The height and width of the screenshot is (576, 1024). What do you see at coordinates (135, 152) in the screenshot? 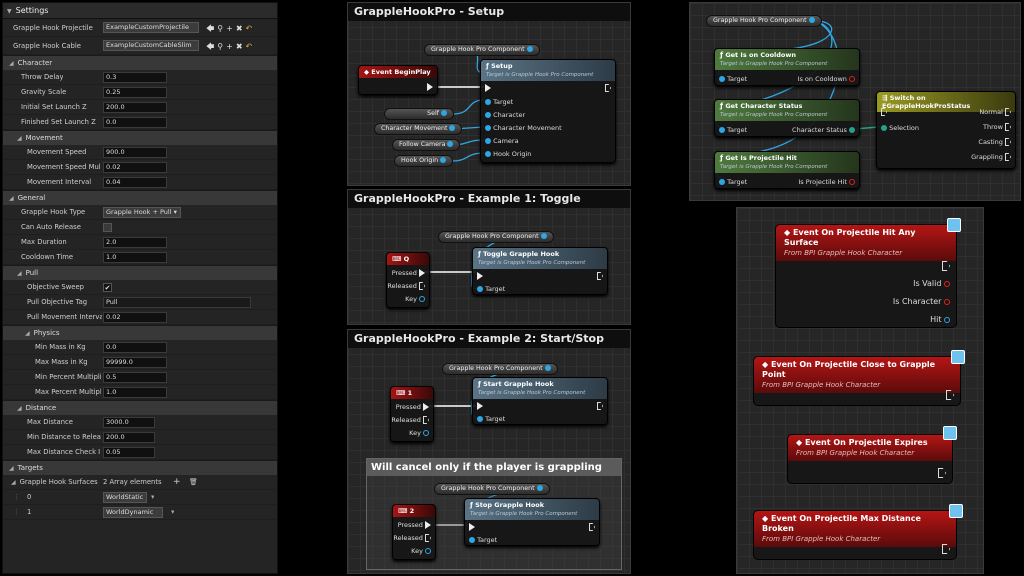
I see `movement-speed-field: 900.0` at bounding box center [135, 152].